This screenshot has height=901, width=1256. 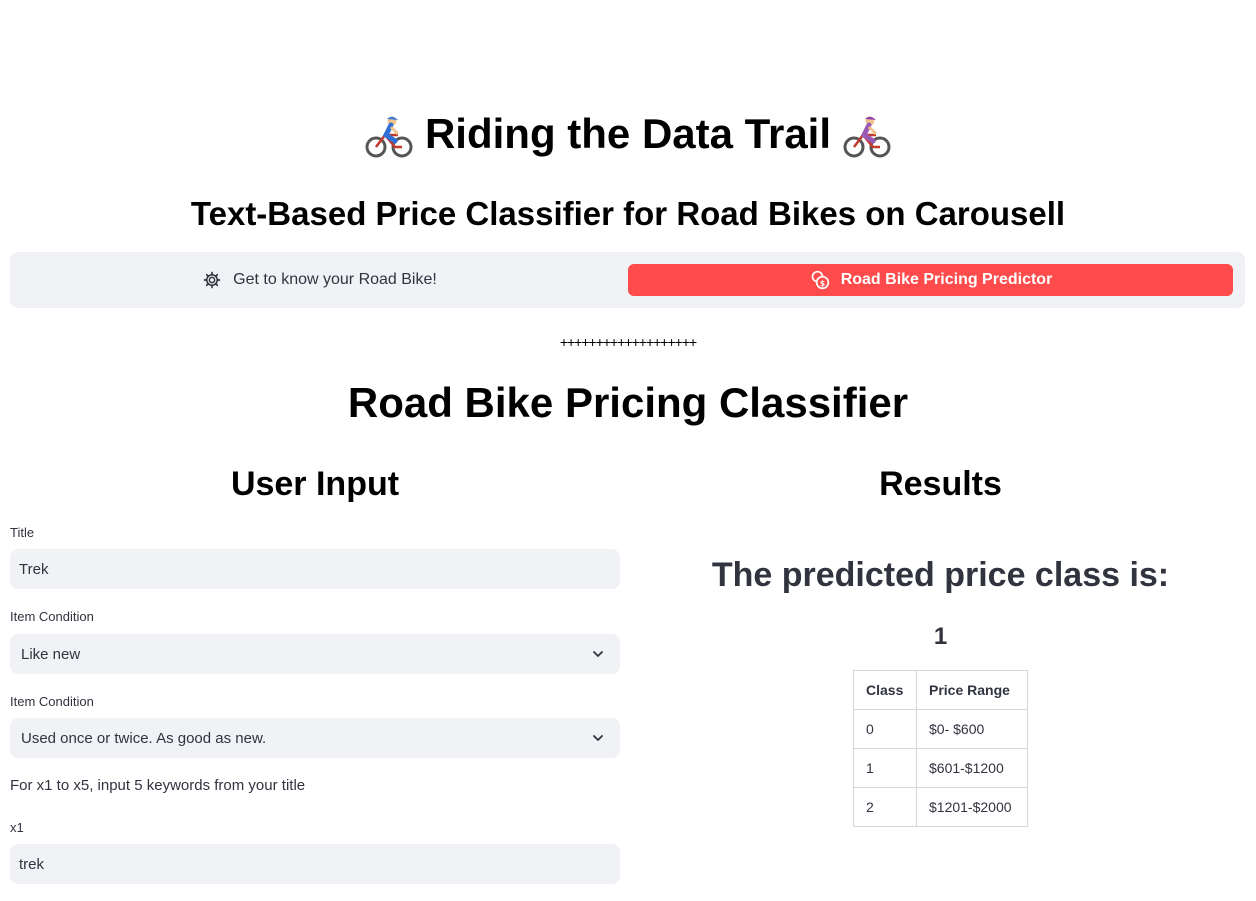 What do you see at coordinates (940, 575) in the screenshot?
I see `prediction-text: The predicted price class is:` at bounding box center [940, 575].